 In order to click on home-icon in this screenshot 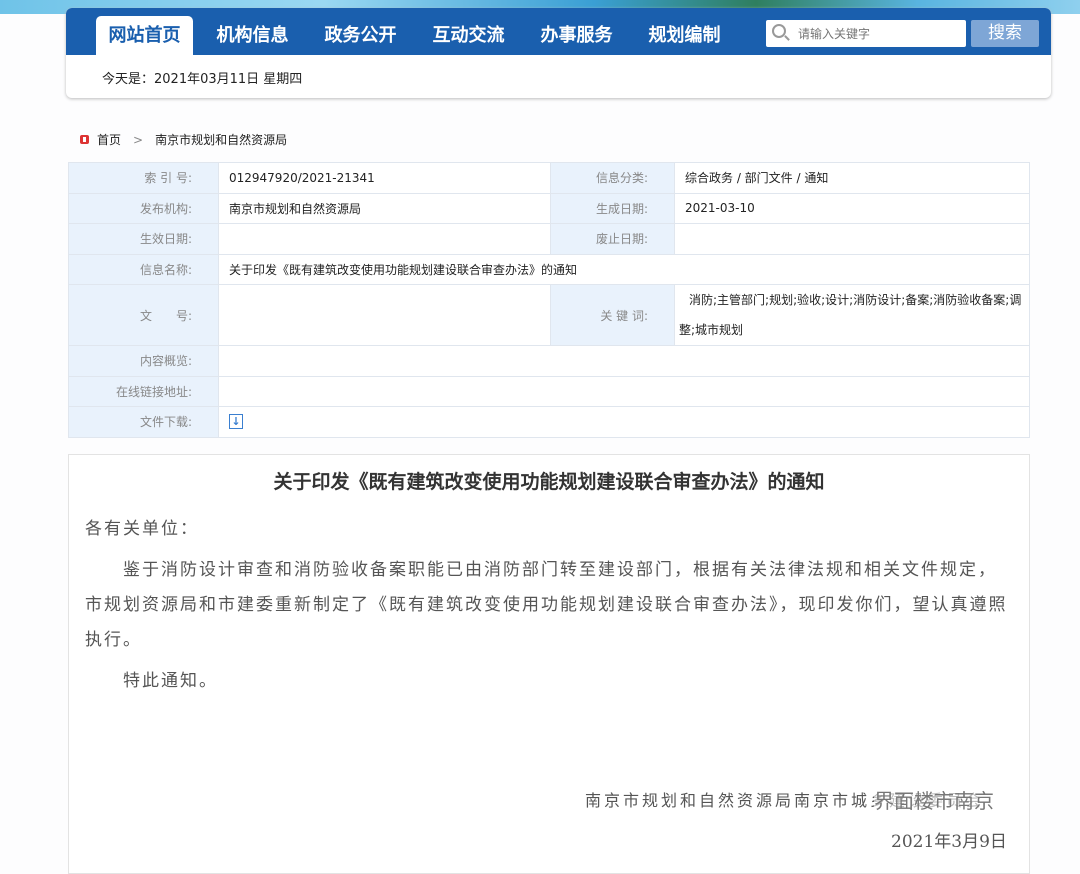, I will do `click(84, 139)`.